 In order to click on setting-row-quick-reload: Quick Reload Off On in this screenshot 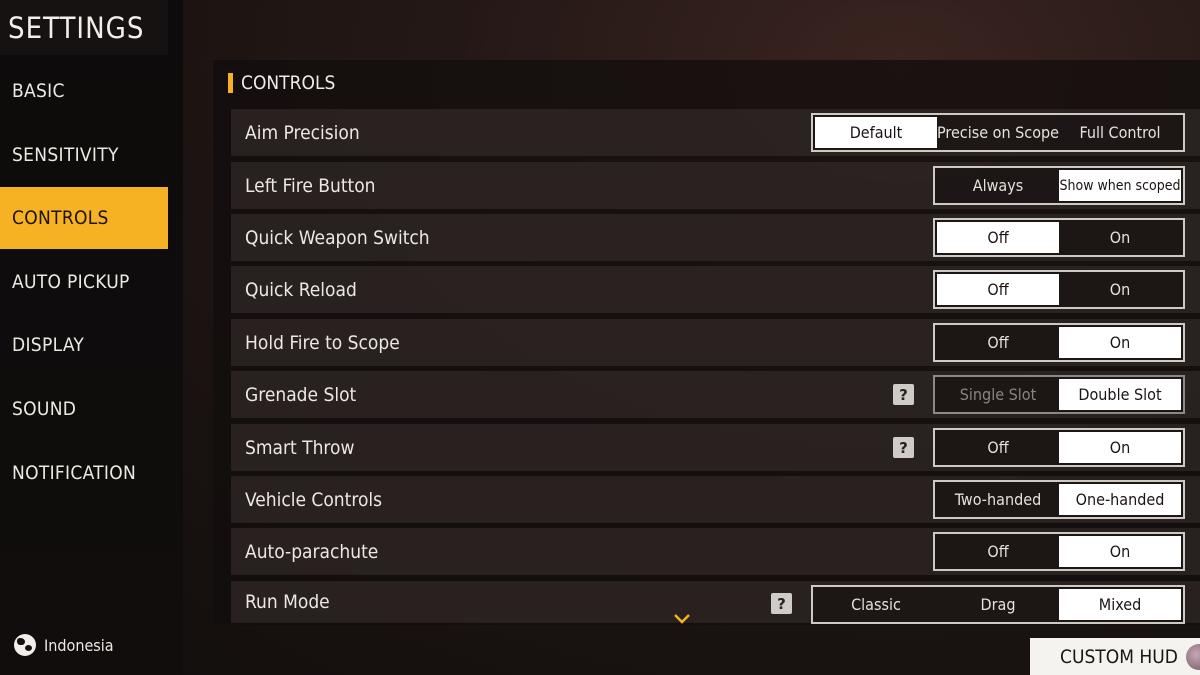, I will do `click(715, 289)`.